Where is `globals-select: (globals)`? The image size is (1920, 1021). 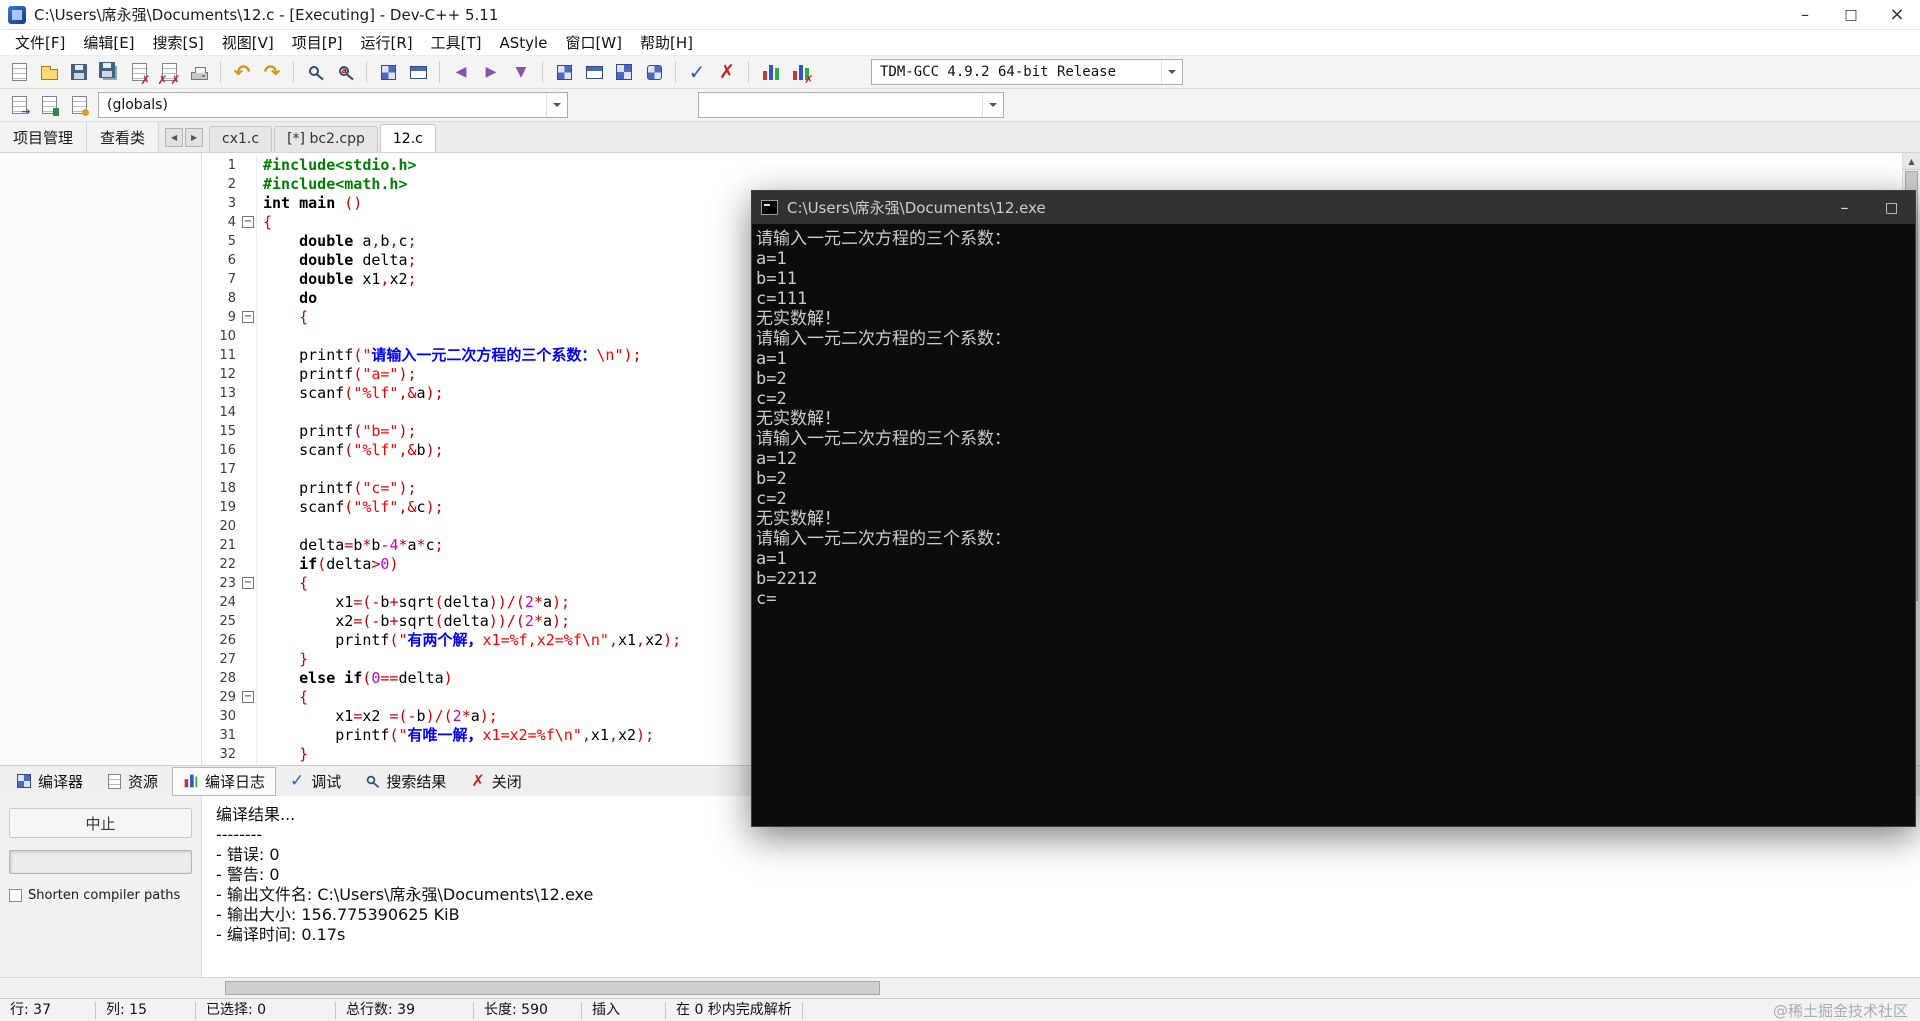 globals-select: (globals) is located at coordinates (333, 105).